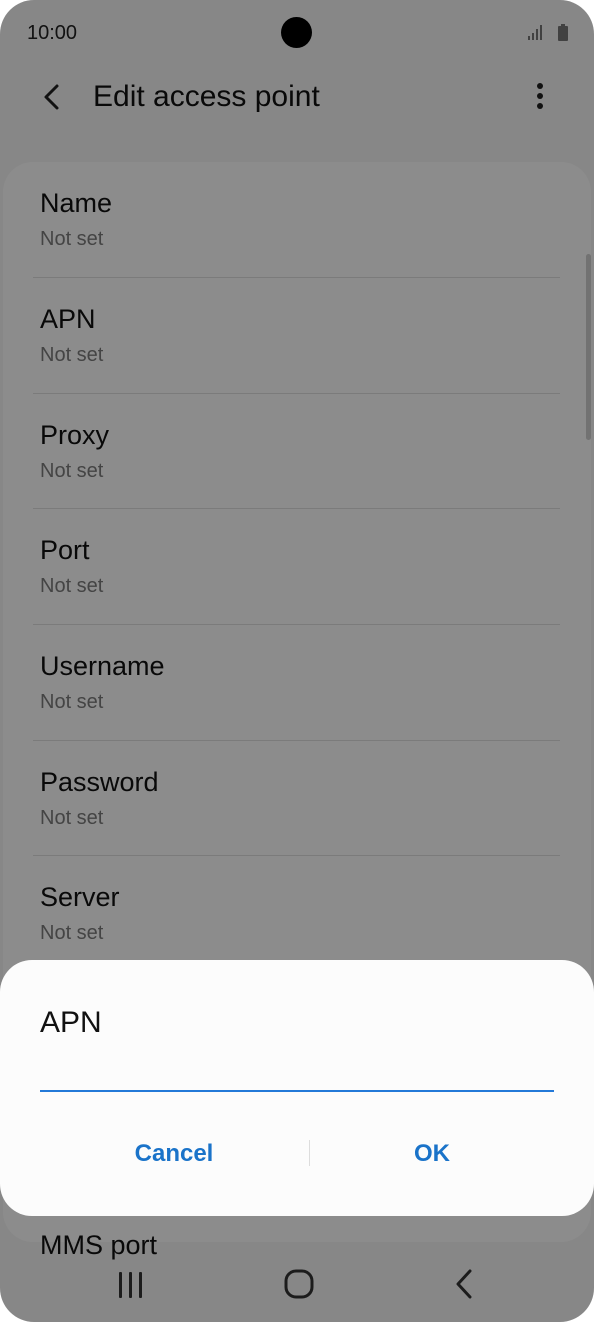 The width and height of the screenshot is (594, 1322). What do you see at coordinates (297, 1076) in the screenshot?
I see `apn-input` at bounding box center [297, 1076].